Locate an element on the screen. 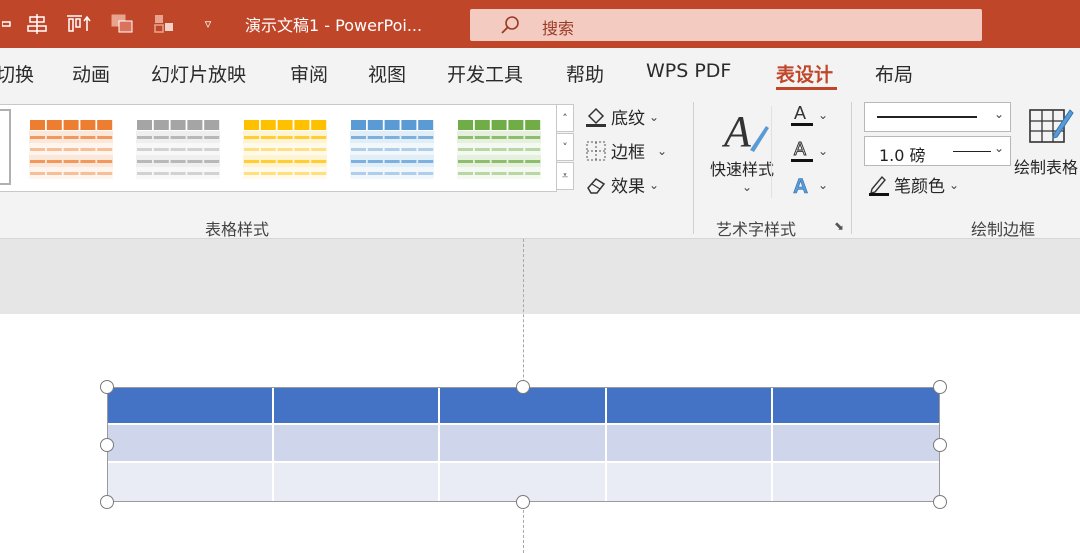  pen-style-line is located at coordinates (927, 117).